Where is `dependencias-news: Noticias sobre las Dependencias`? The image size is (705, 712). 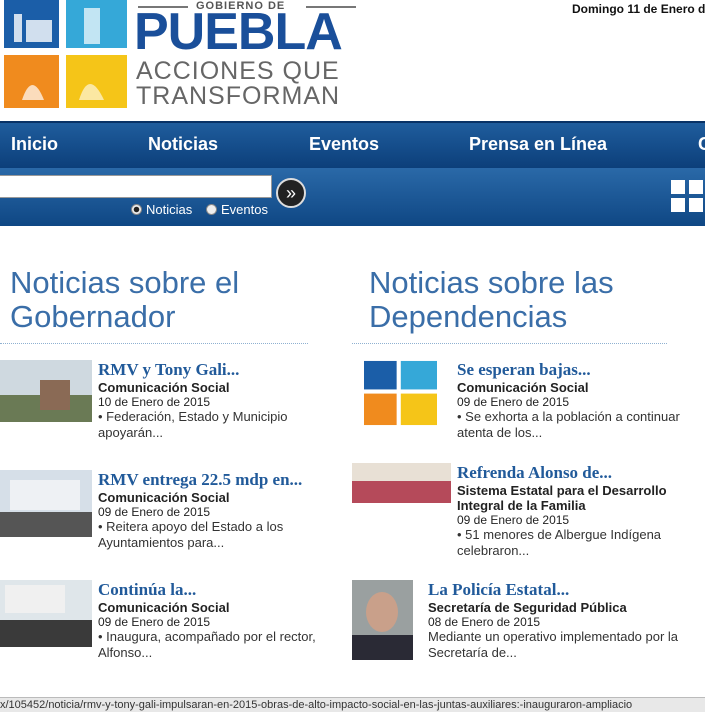 dependencias-news: Noticias sobre las Dependencias is located at coordinates (491, 300).